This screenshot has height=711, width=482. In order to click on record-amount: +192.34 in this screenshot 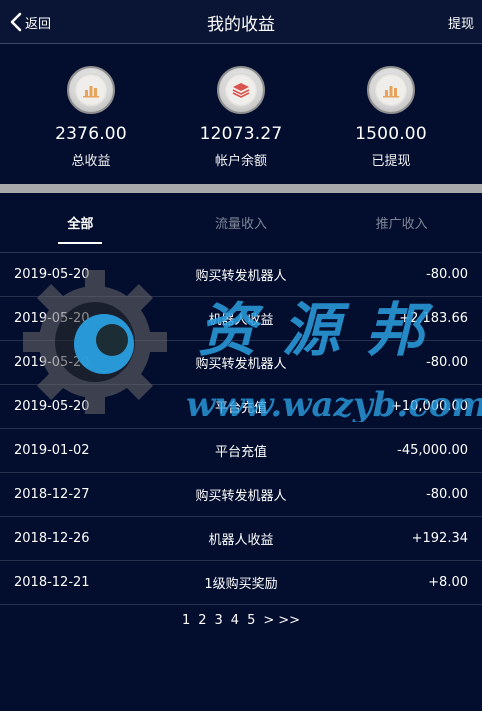, I will do `click(439, 538)`.